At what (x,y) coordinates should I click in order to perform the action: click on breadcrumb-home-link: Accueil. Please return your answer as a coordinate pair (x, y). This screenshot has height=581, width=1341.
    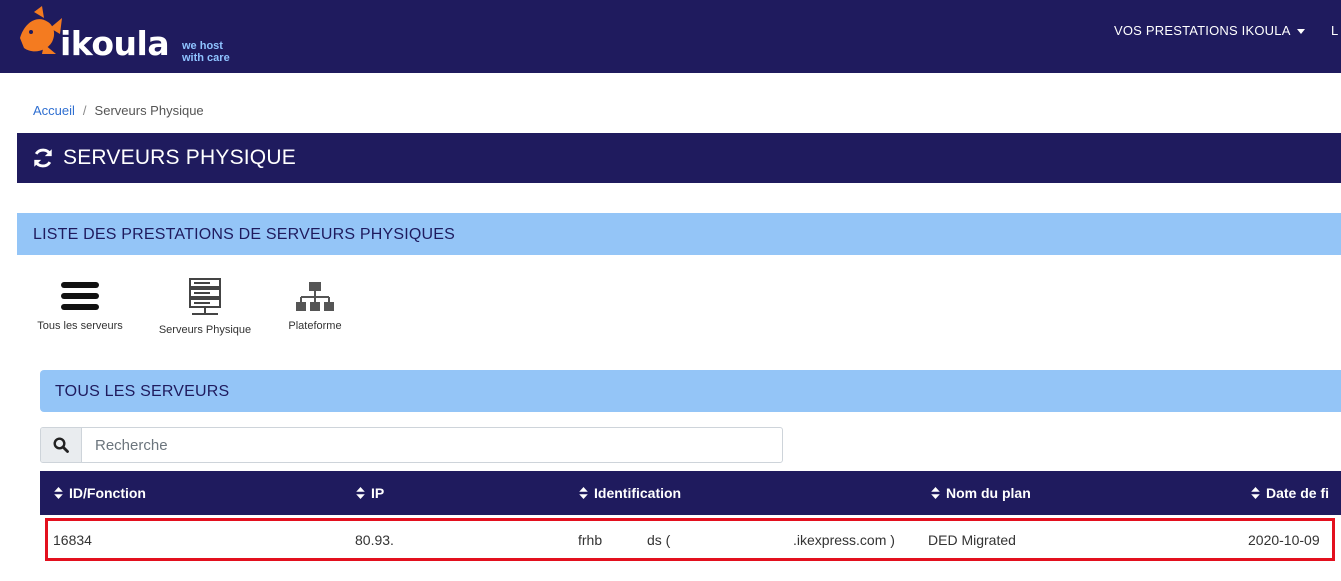
    Looking at the image, I should click on (54, 110).